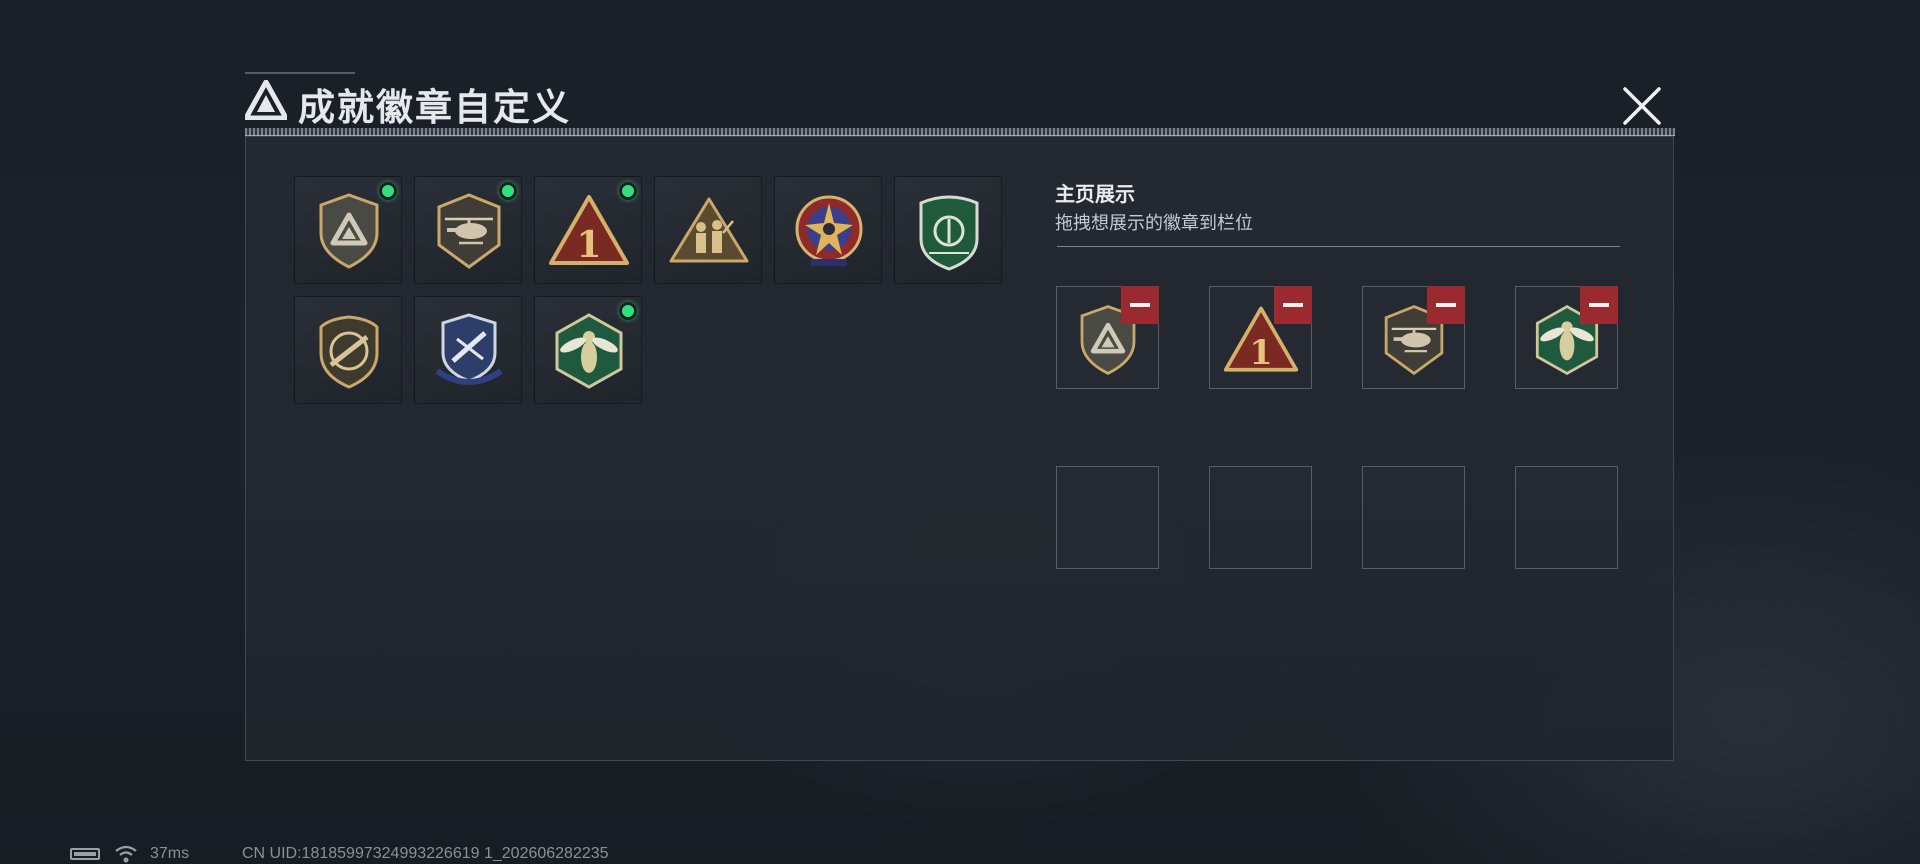 Image resolution: width=1920 pixels, height=864 pixels. I want to click on green-shield-emblem-badge-icon, so click(949, 233).